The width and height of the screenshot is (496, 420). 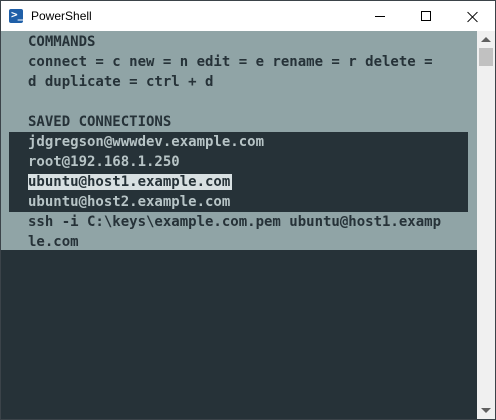 I want to click on commands-help-line: d duplicate = ctrl + d, so click(x=121, y=82).